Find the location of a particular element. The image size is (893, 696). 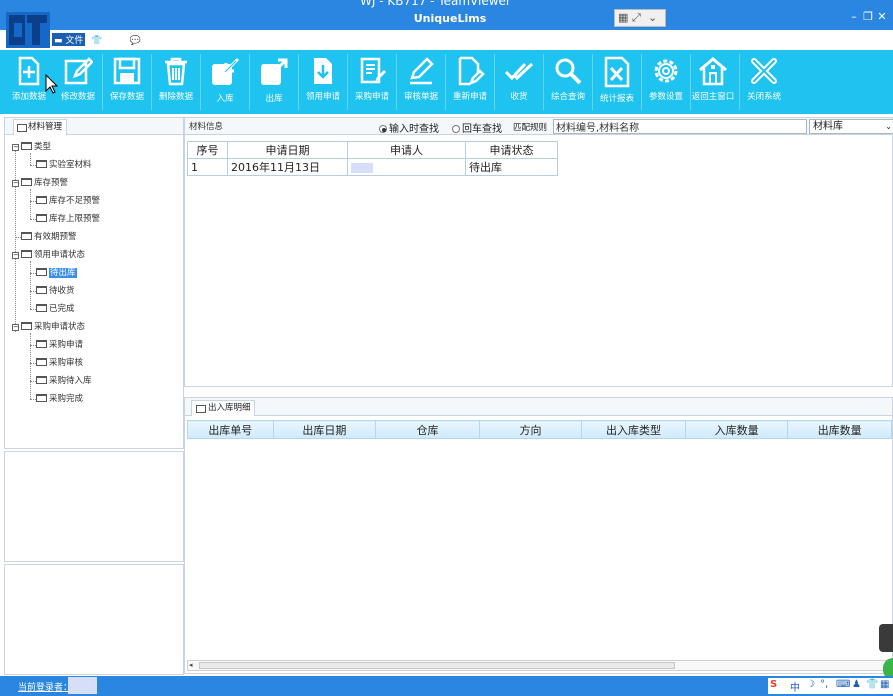

column-header: 入库数量 is located at coordinates (736, 429).